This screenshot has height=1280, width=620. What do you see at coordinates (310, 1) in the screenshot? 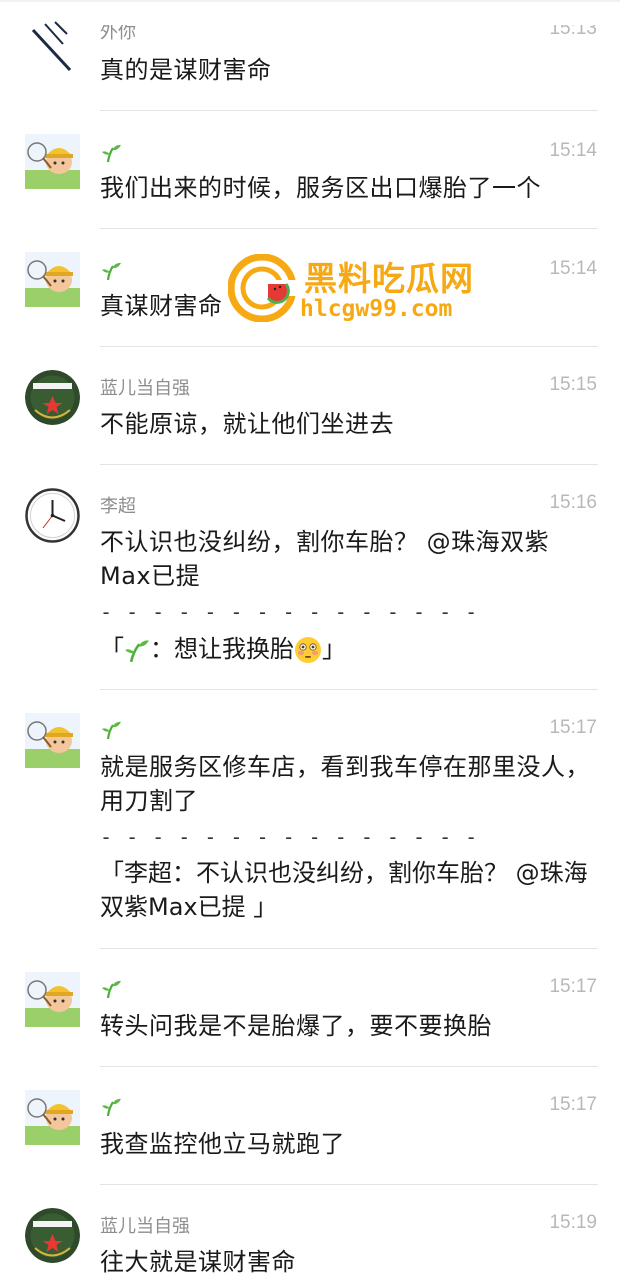
I see `top-edge` at bounding box center [310, 1].